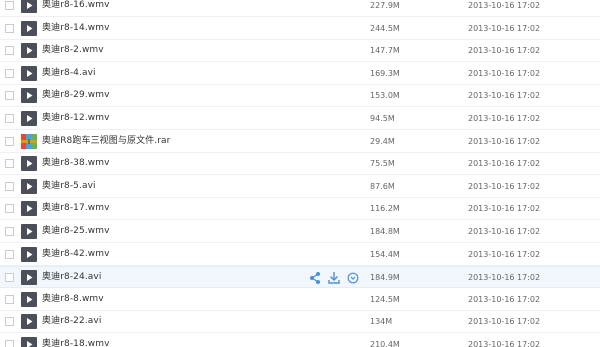 This screenshot has width=600, height=347. I want to click on file-name: 奥迪r8-4.avi, so click(69, 73).